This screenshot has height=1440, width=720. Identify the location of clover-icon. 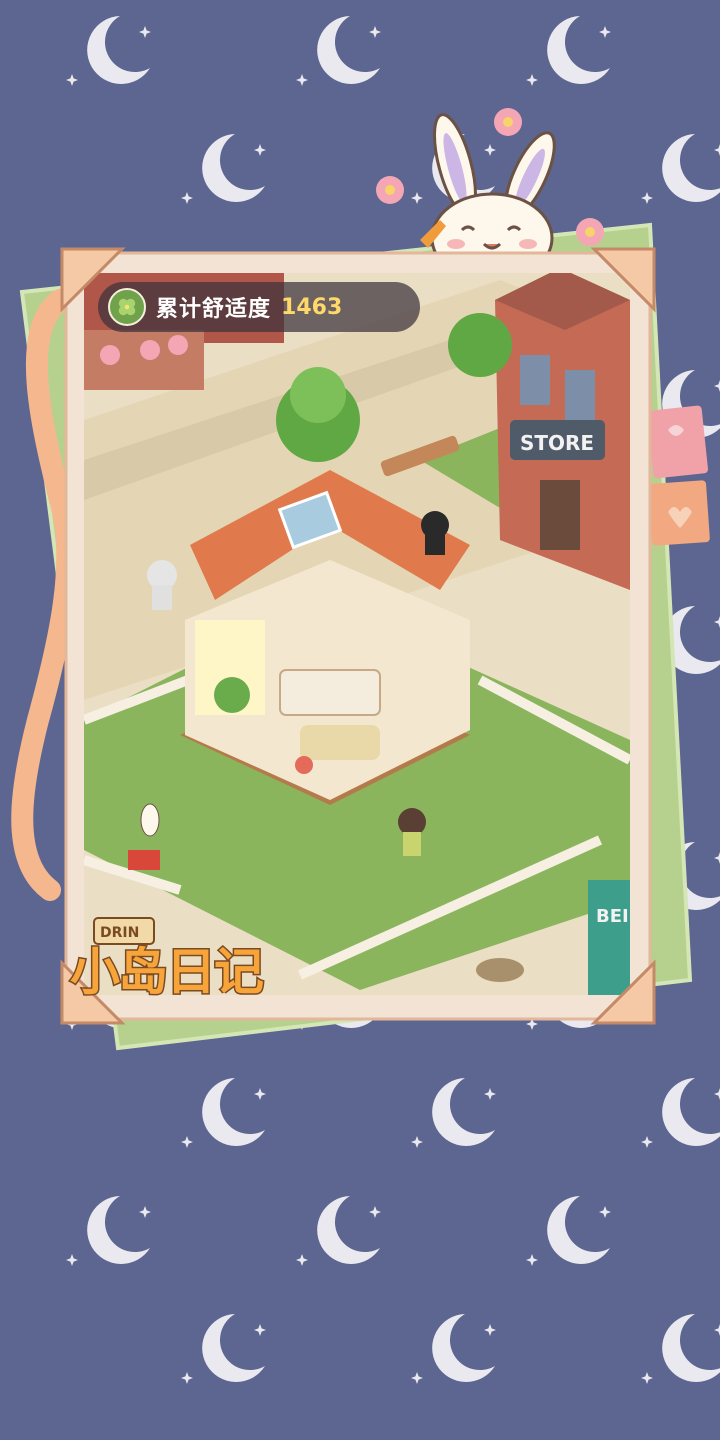
(127, 307).